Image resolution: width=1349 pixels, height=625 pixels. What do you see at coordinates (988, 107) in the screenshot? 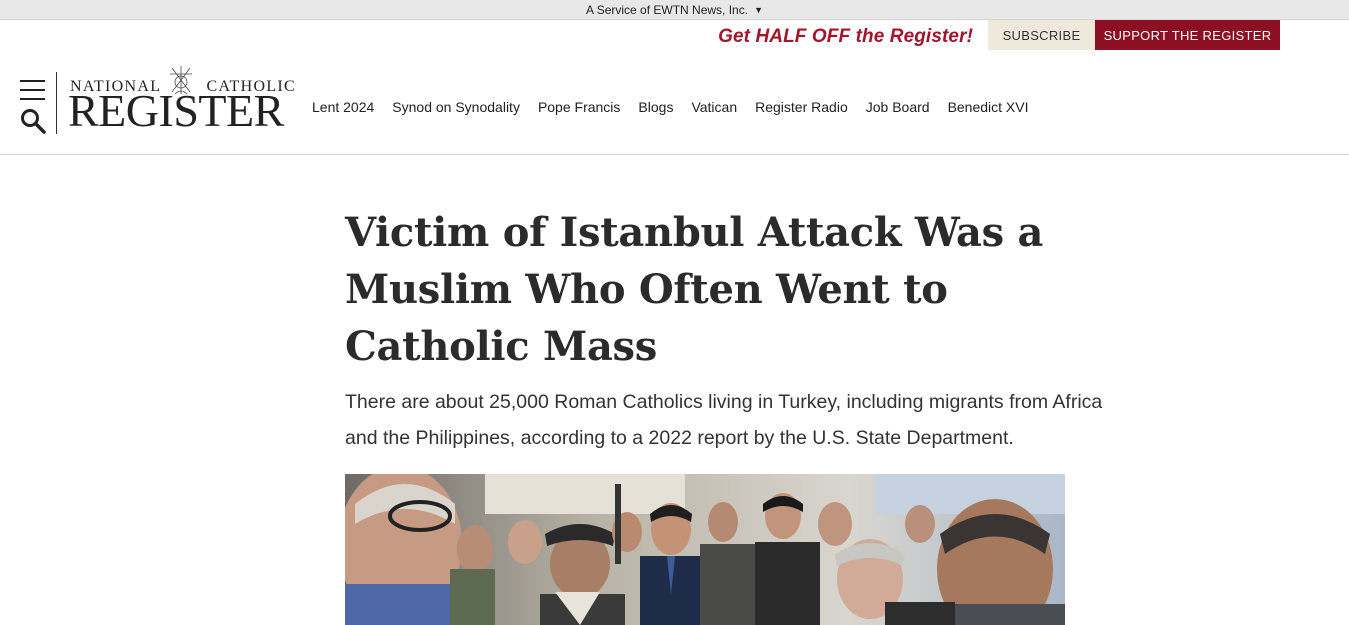
I see `nav-item-benedict-xvi: Benedict XVI` at bounding box center [988, 107].